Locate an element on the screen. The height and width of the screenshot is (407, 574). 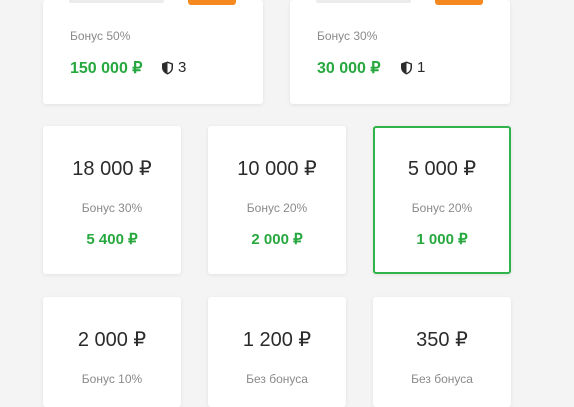
package-card-350: 350 ₽ Без бонуса is located at coordinates (442, 352).